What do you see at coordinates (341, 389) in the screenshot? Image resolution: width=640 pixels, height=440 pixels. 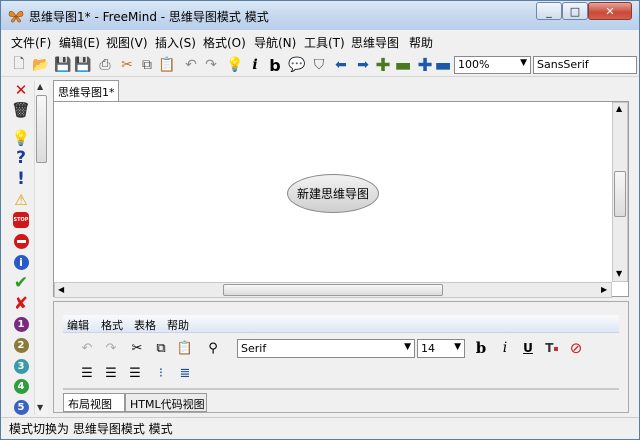 I see `editor-content-divider` at bounding box center [341, 389].